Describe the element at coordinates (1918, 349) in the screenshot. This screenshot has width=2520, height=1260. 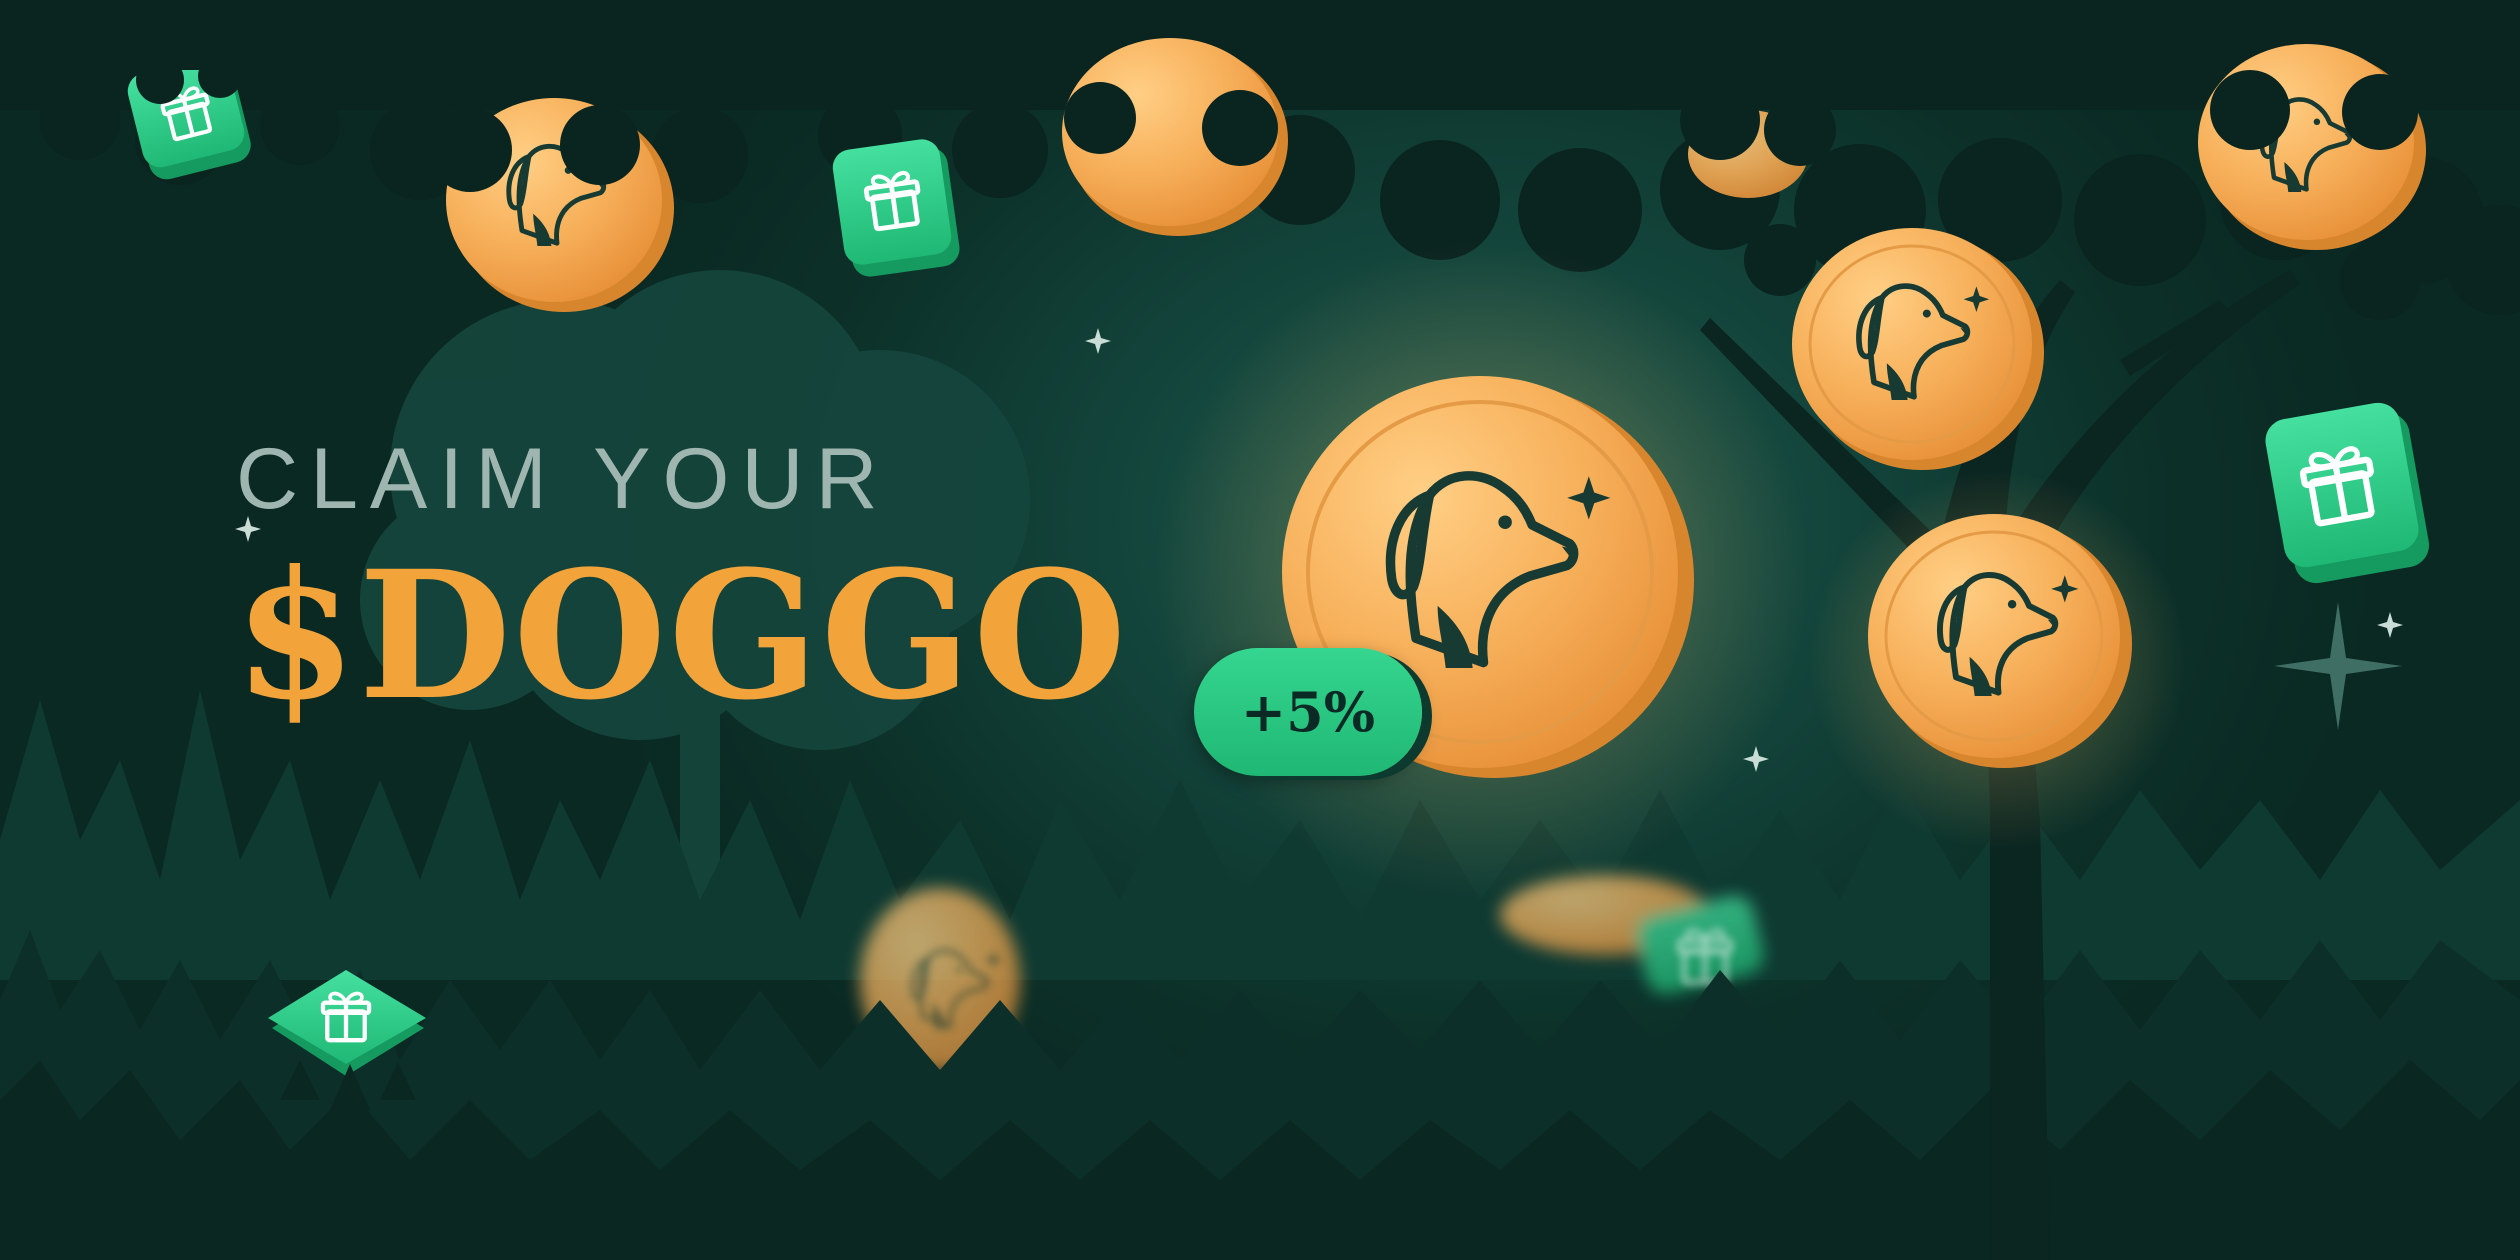
I see `dog-coin-icon` at that location.